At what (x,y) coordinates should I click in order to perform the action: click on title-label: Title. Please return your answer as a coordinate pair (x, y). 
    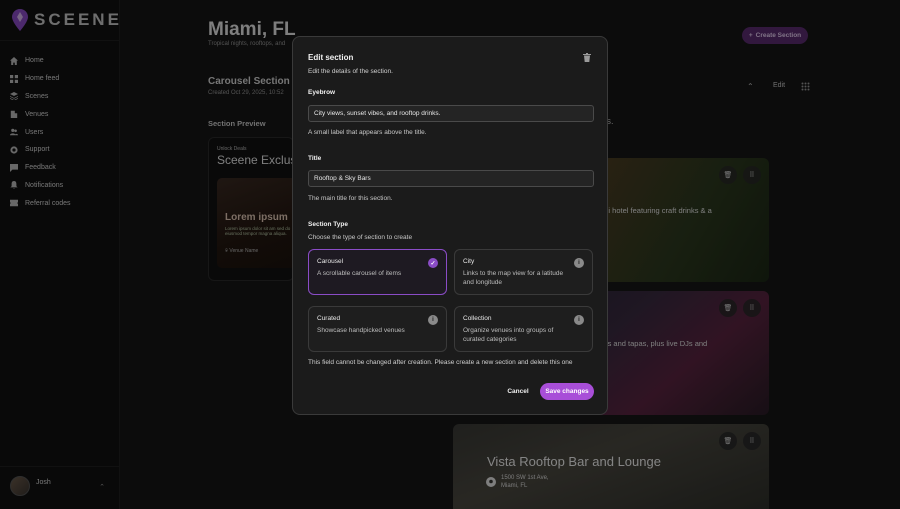
    Looking at the image, I should click on (315, 158).